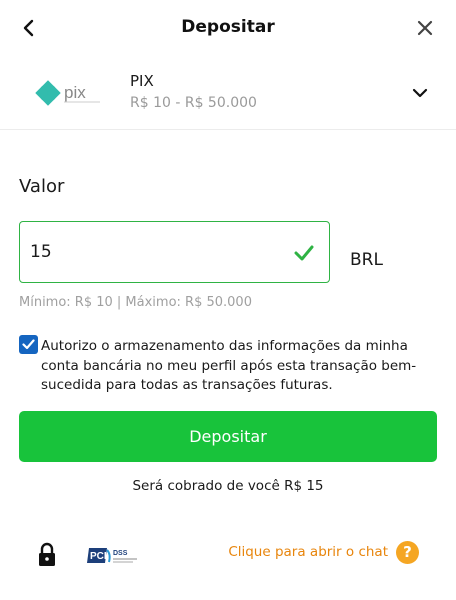 This screenshot has width=456, height=600. Describe the element at coordinates (420, 93) in the screenshot. I see `chevron-down-icon` at that location.